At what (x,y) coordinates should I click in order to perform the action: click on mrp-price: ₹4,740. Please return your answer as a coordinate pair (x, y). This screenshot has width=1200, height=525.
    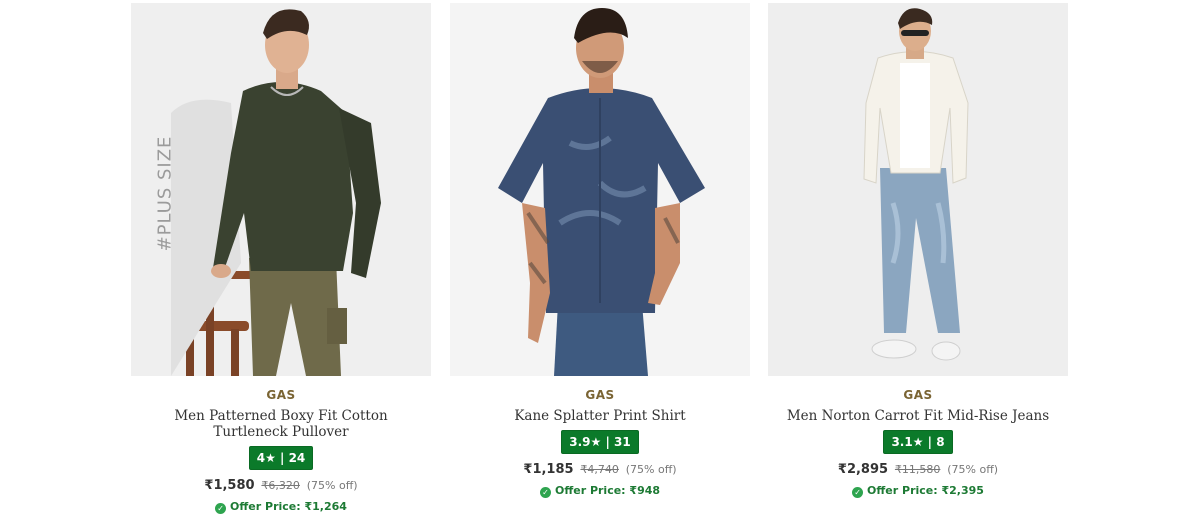
    Looking at the image, I should click on (599, 469).